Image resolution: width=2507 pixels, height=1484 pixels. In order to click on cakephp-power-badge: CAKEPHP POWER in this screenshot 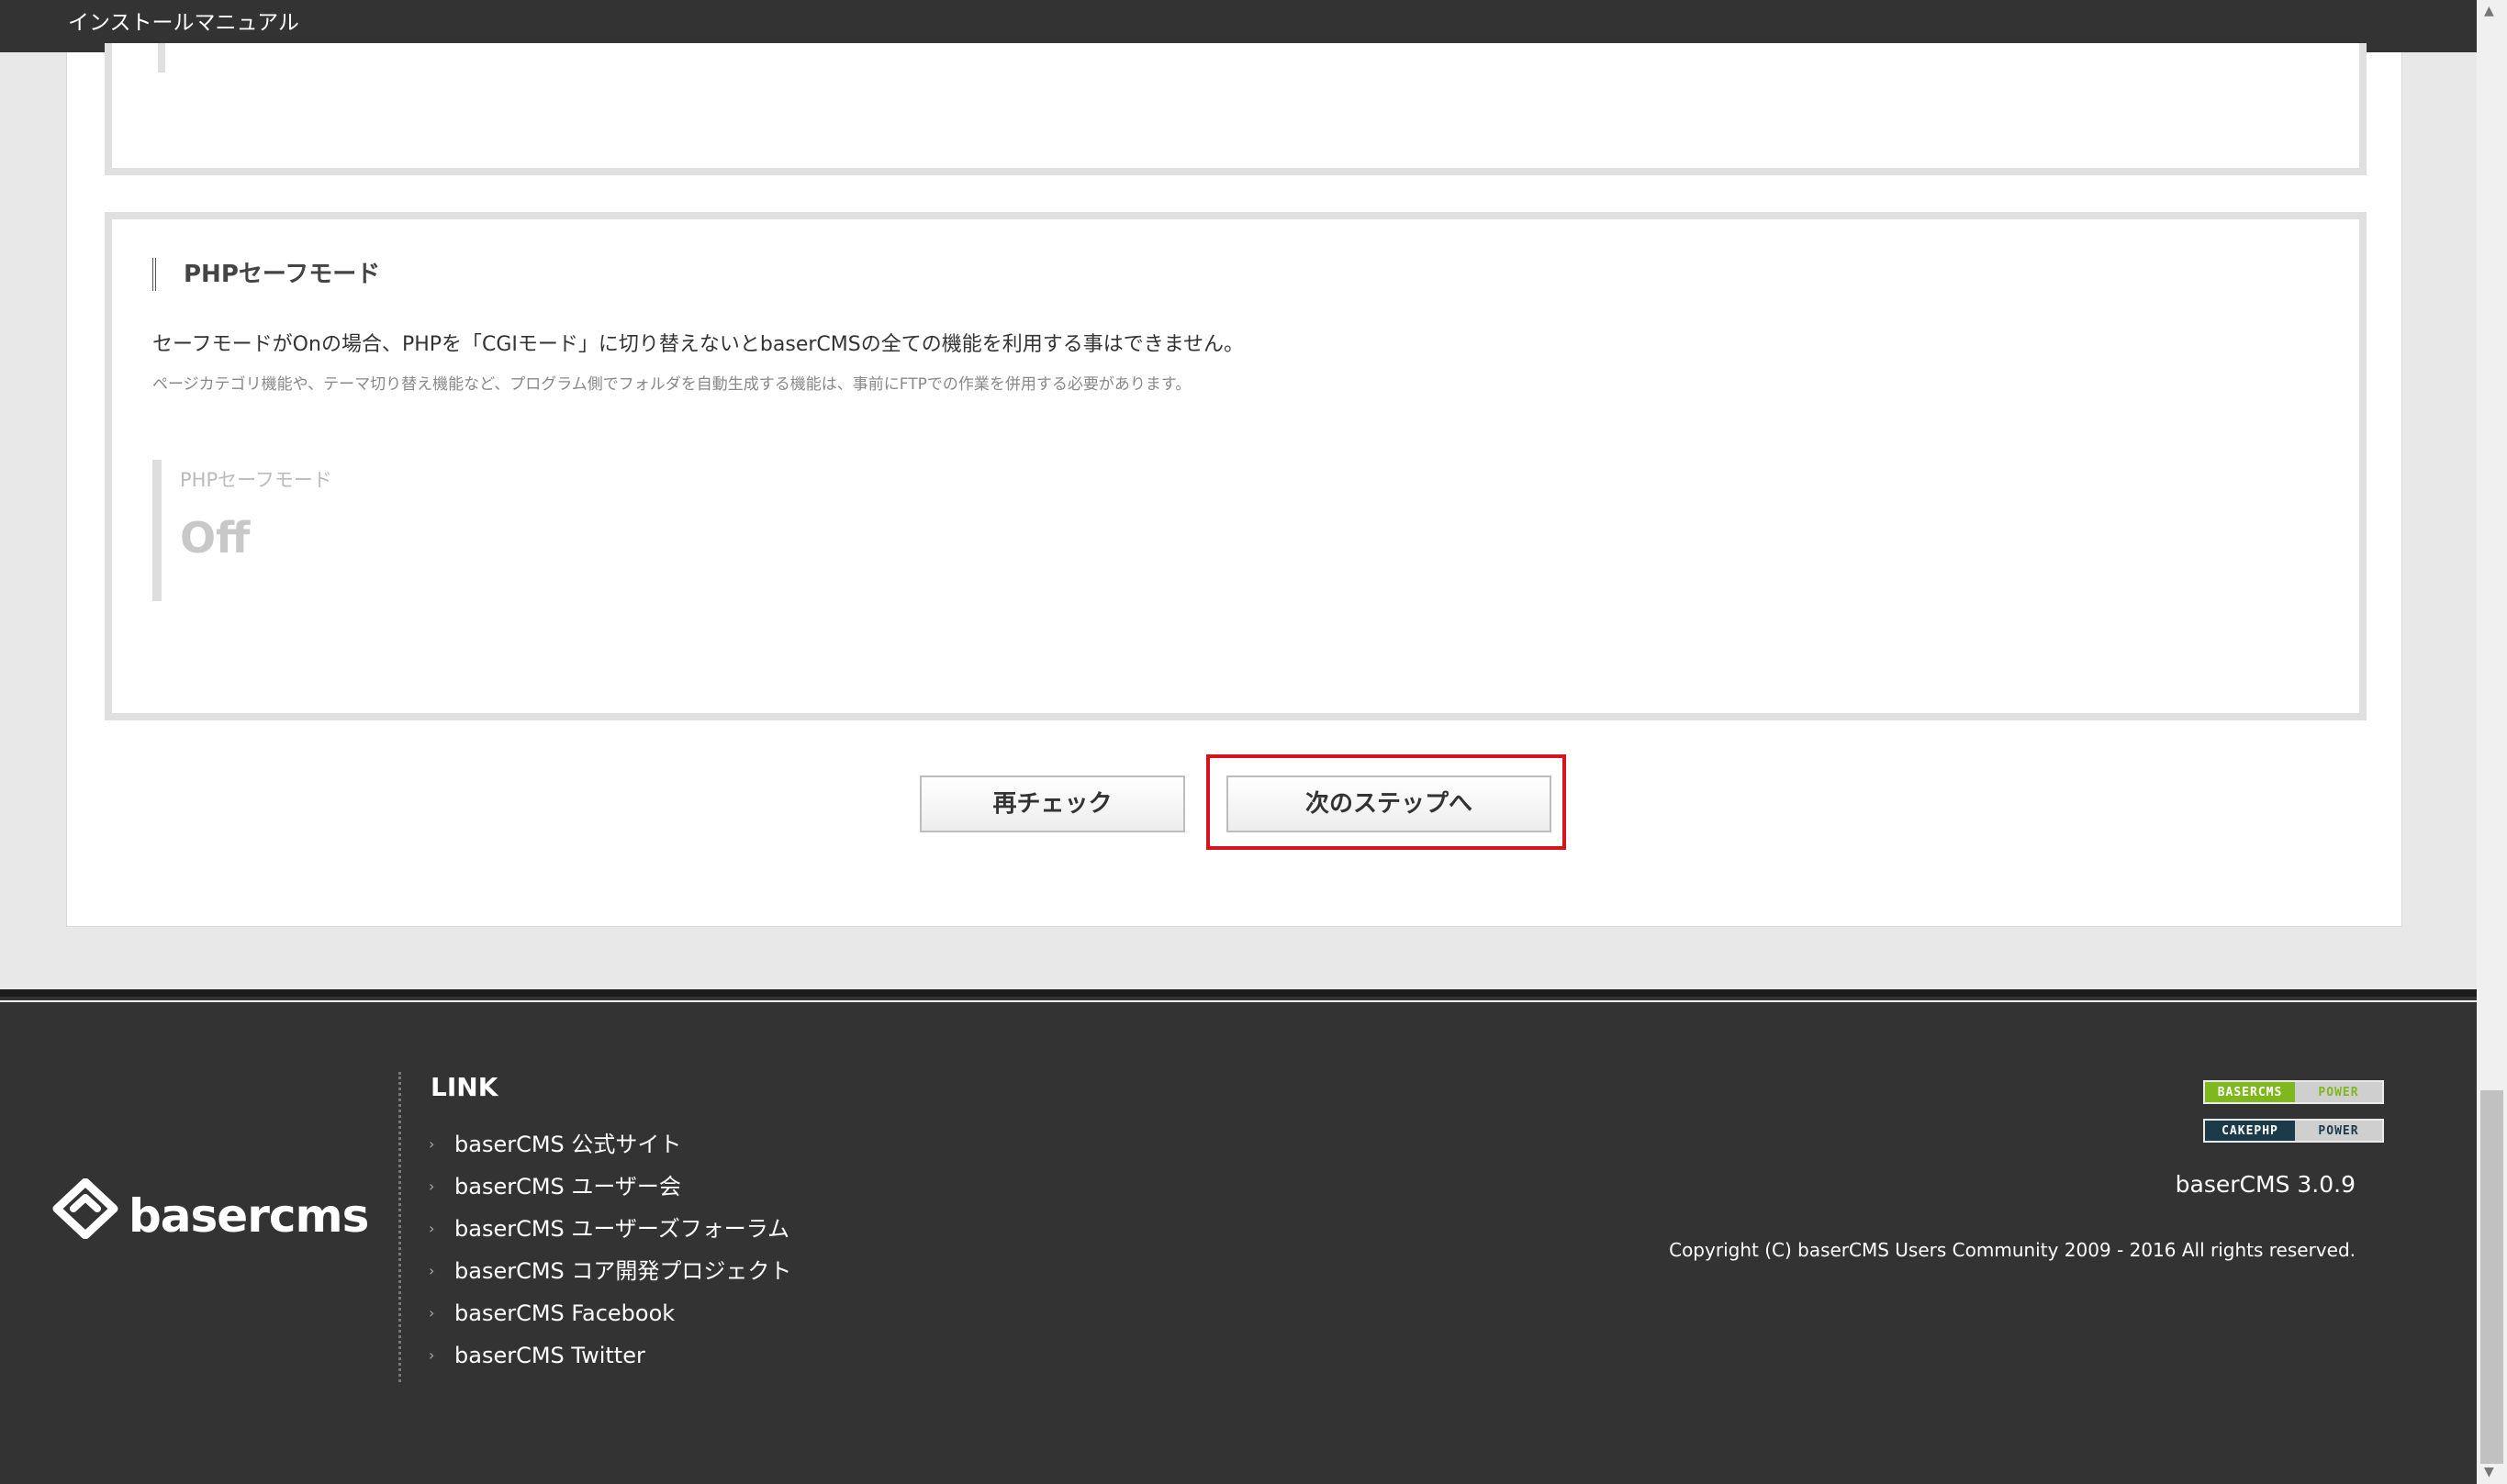, I will do `click(2293, 1131)`.